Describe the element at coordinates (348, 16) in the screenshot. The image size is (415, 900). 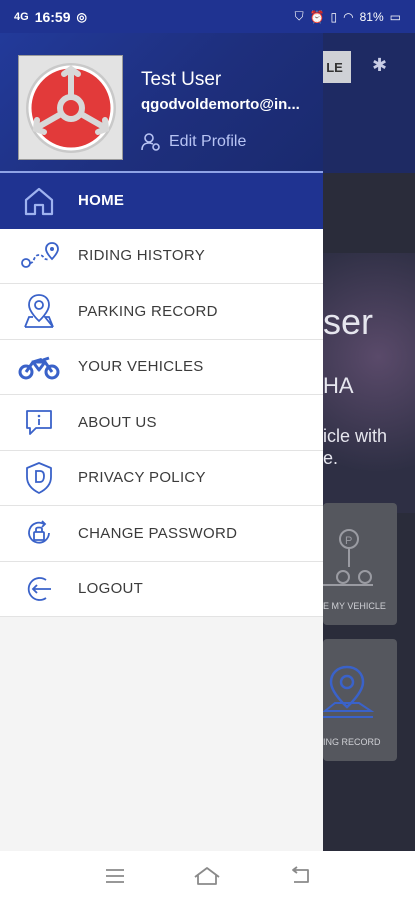
I see `wifi-icon: ◠` at that location.